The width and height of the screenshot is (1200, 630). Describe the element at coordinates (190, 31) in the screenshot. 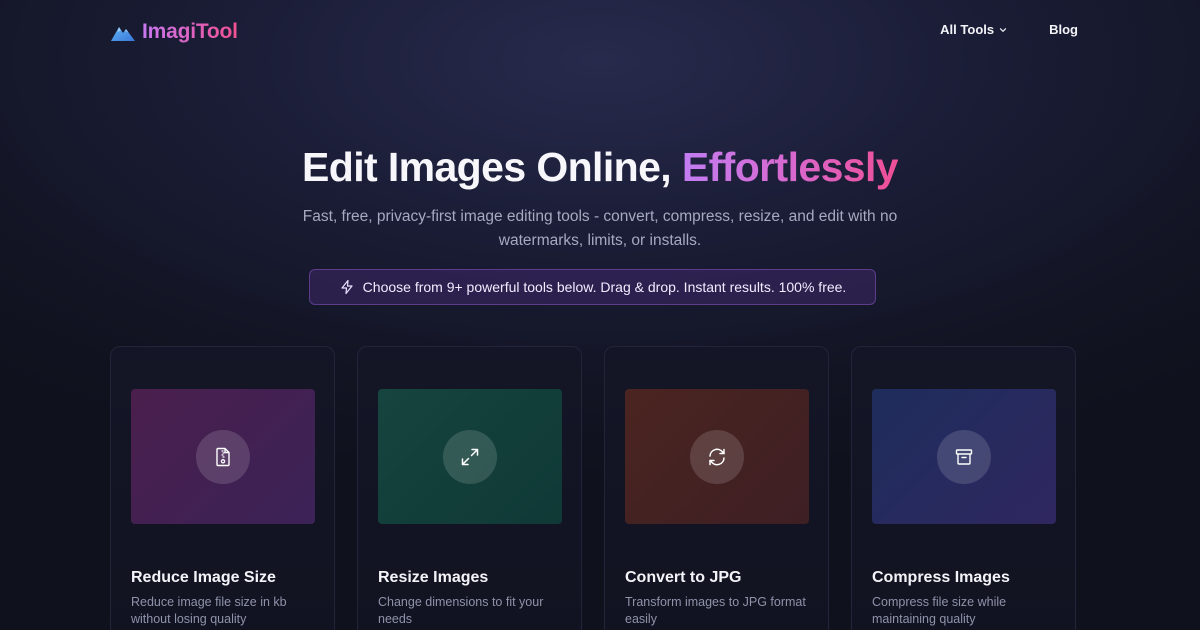

I see `brand-name: ImagiTool` at that location.